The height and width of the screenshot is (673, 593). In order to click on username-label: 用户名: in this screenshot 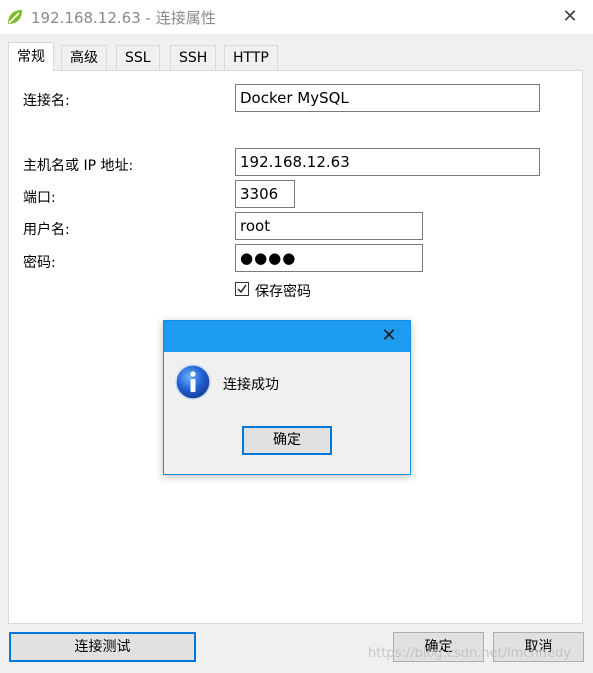, I will do `click(46, 230)`.